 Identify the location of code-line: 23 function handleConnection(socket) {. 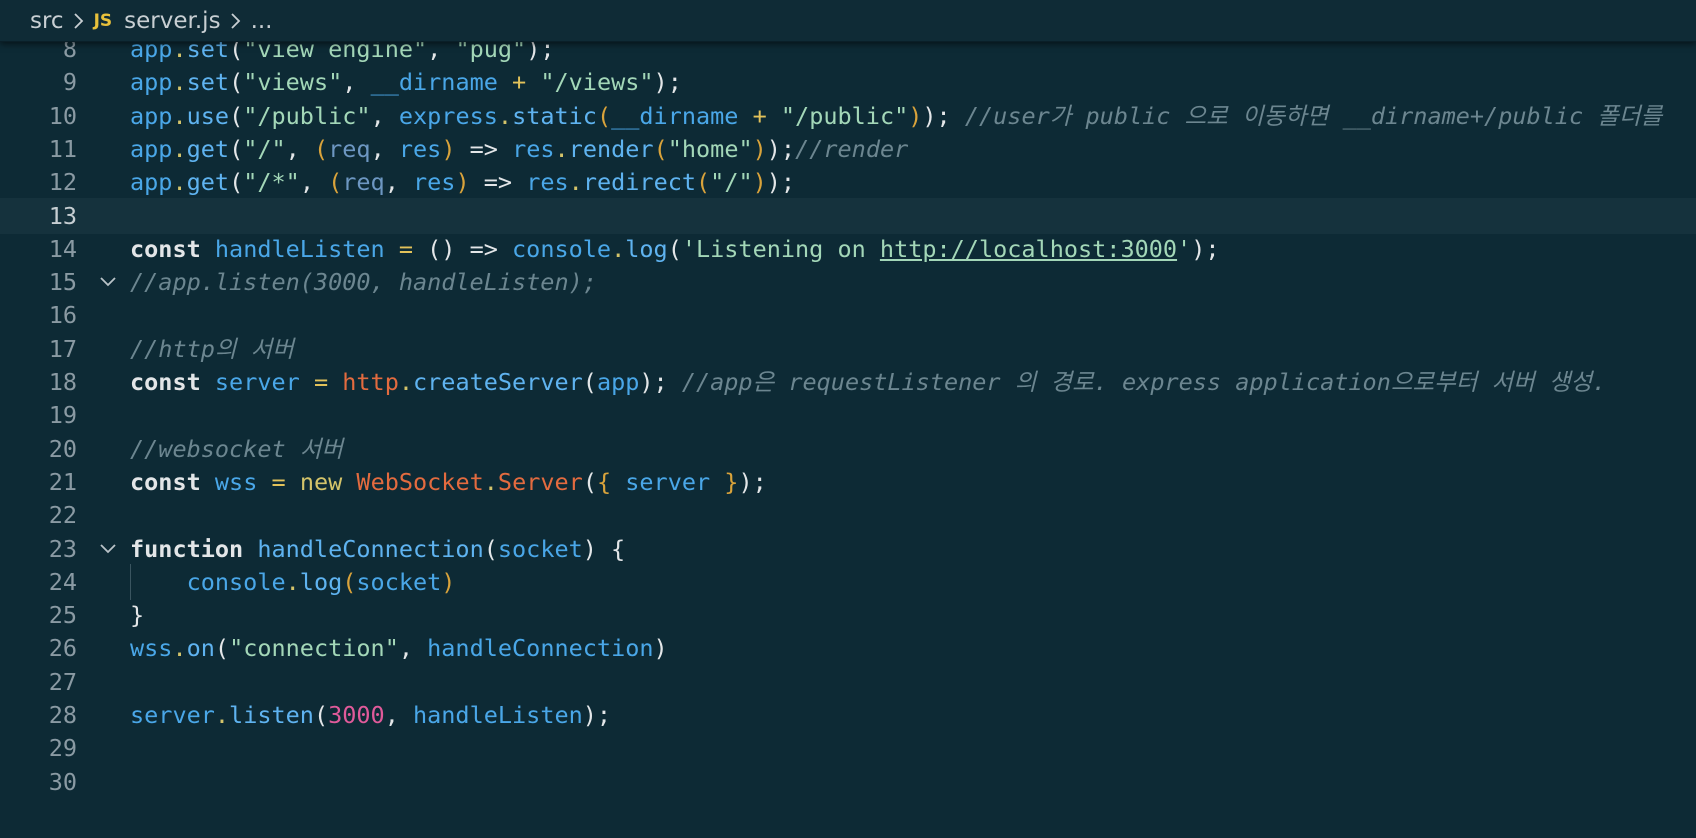
(848, 549).